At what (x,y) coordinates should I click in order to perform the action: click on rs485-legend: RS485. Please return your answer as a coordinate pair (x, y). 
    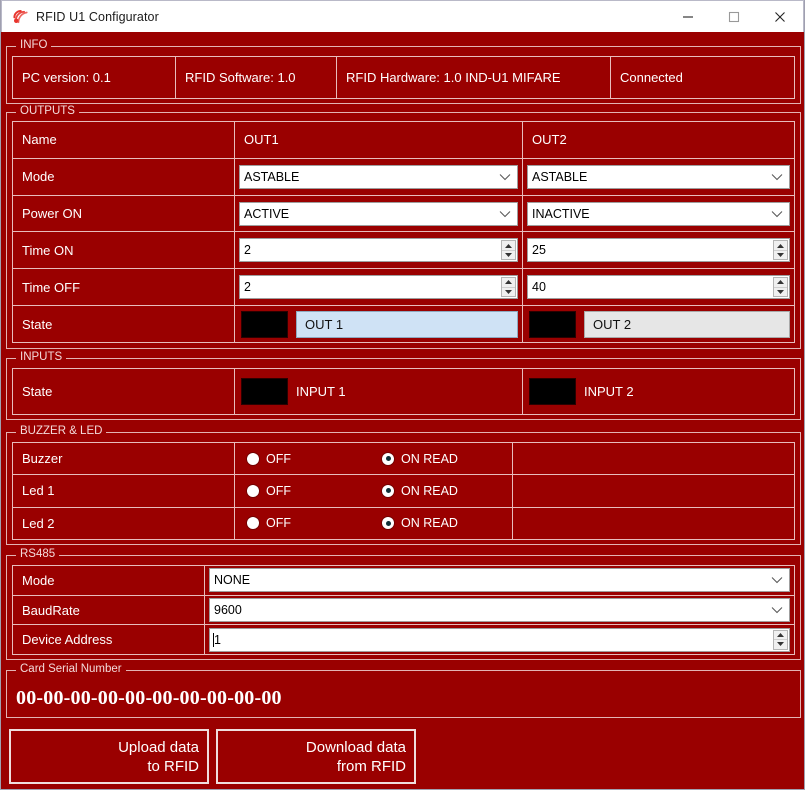
    Looking at the image, I should click on (38, 554).